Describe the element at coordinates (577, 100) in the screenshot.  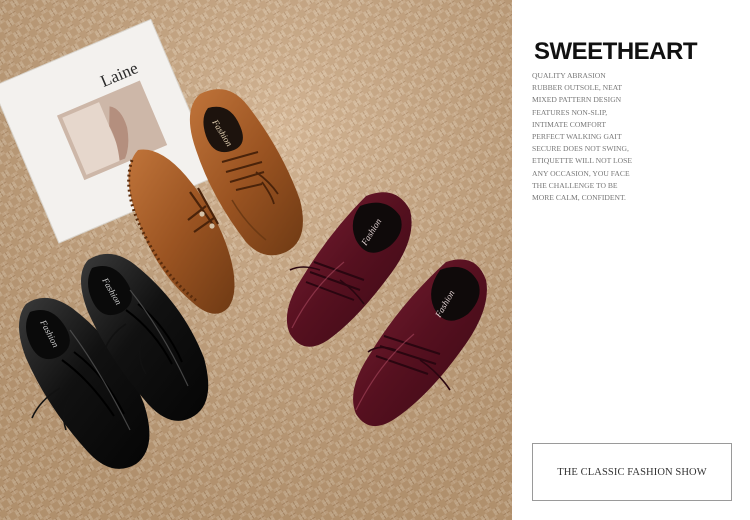
I see `description-line: MIXED PATTERN DESIGN` at that location.